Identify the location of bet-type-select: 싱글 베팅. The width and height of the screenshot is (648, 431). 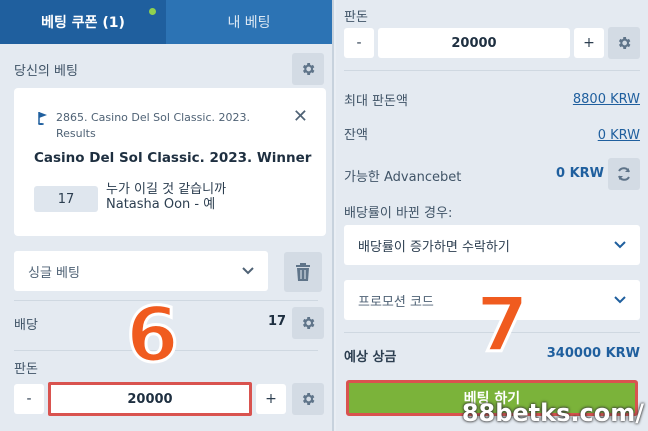
(141, 271).